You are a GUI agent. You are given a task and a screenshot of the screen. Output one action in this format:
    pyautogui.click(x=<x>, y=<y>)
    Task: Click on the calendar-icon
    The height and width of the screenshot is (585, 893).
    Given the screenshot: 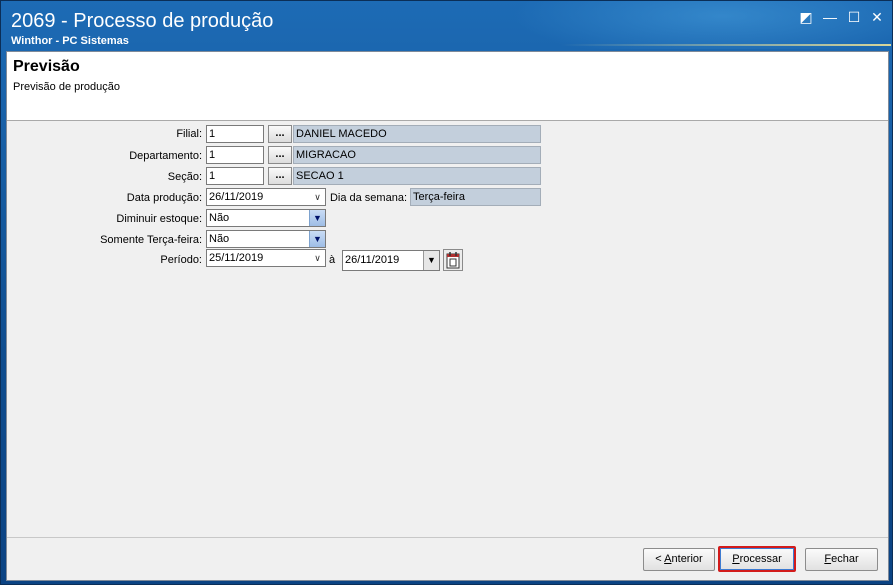 What is the action you would take?
    pyautogui.click(x=453, y=260)
    